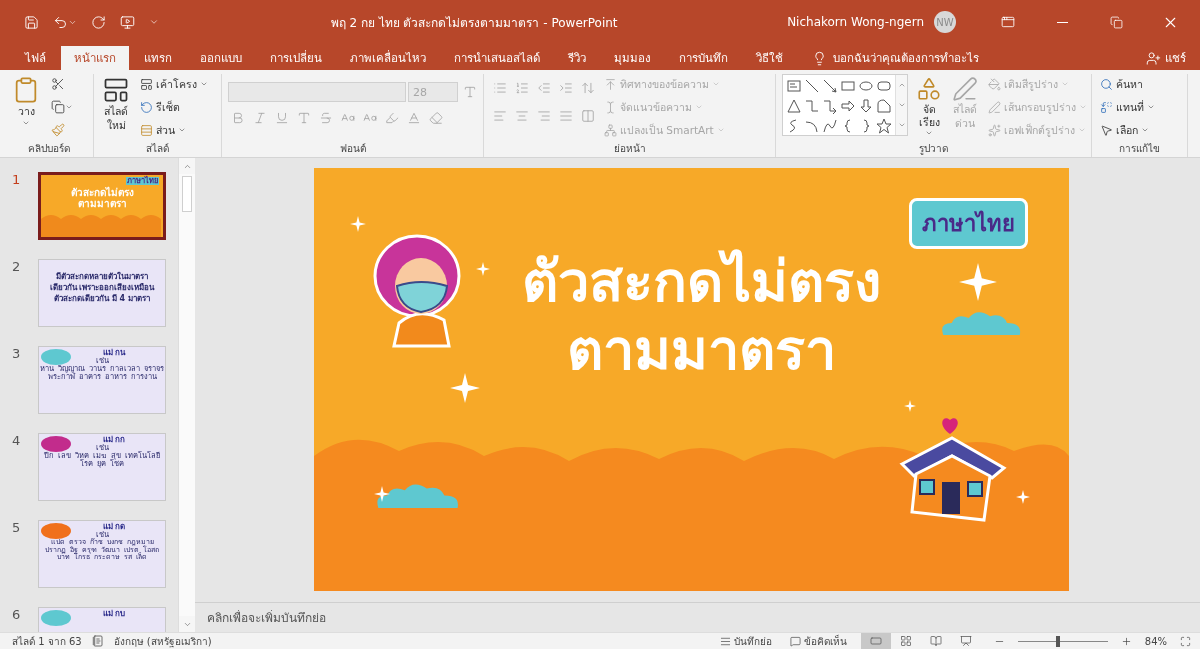  What do you see at coordinates (1127, 84) in the screenshot?
I see `find-button: ค้นหา` at bounding box center [1127, 84].